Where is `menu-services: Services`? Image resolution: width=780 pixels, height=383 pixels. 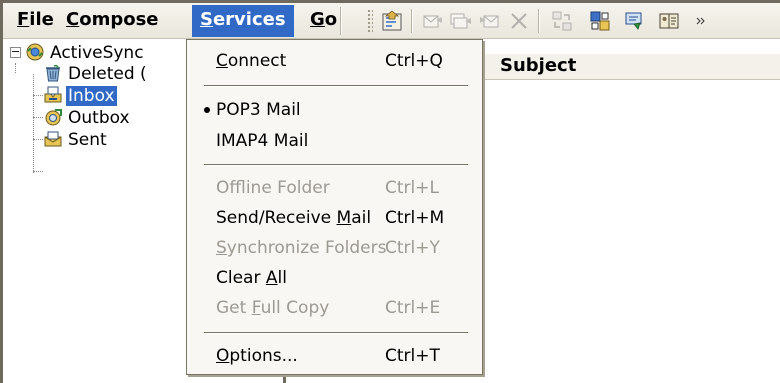 menu-services: Services is located at coordinates (243, 21).